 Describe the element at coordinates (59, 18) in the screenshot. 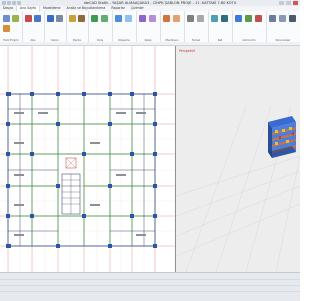

I see `column-edit-icon` at that location.